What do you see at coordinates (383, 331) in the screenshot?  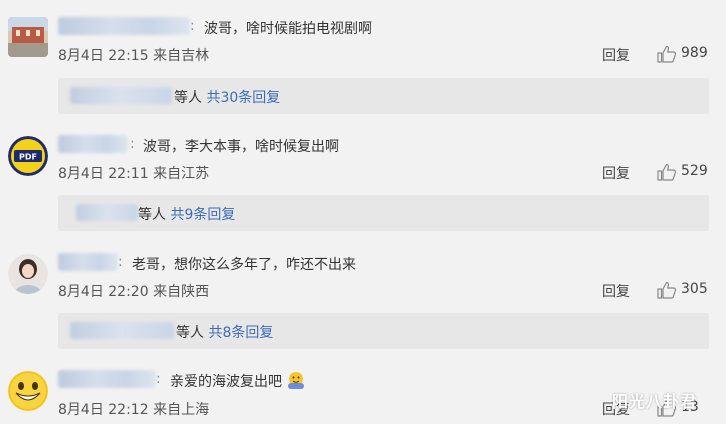 I see `sub-replies-box: 等人 共8条回复` at bounding box center [383, 331].